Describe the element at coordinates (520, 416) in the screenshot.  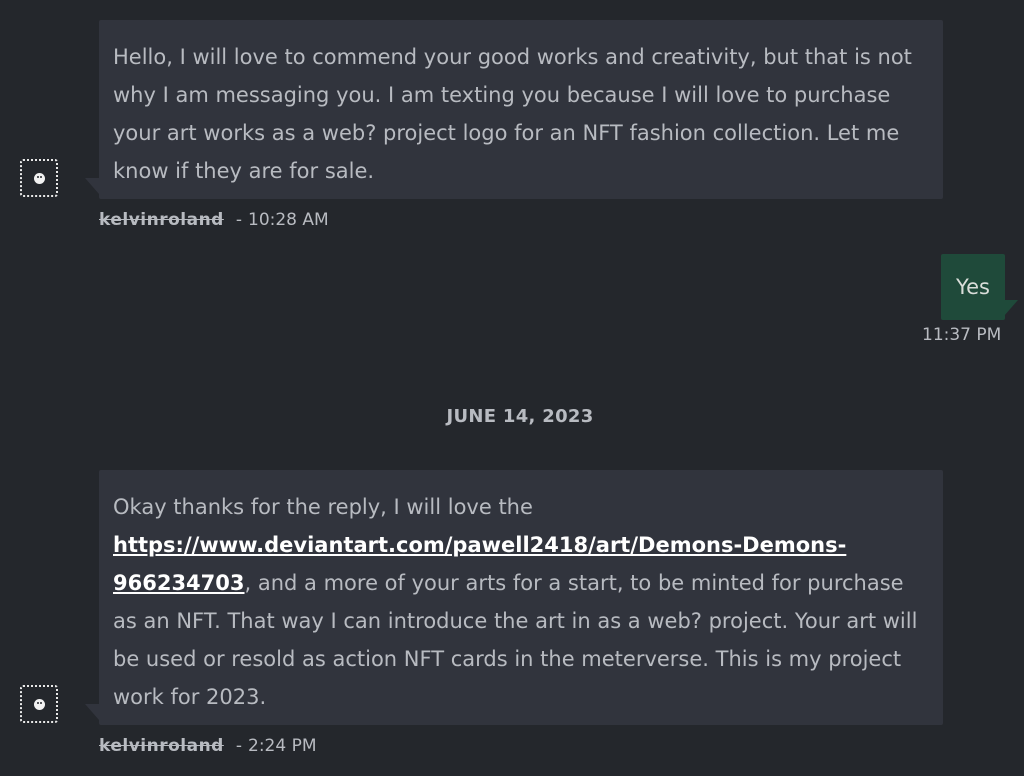
I see `date-divider: JUNE 14, 2023` at that location.